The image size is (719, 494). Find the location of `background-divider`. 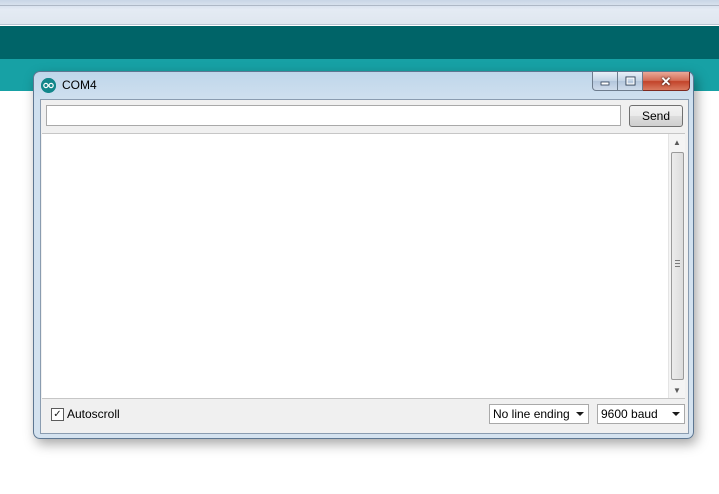

background-divider is located at coordinates (359, 5).